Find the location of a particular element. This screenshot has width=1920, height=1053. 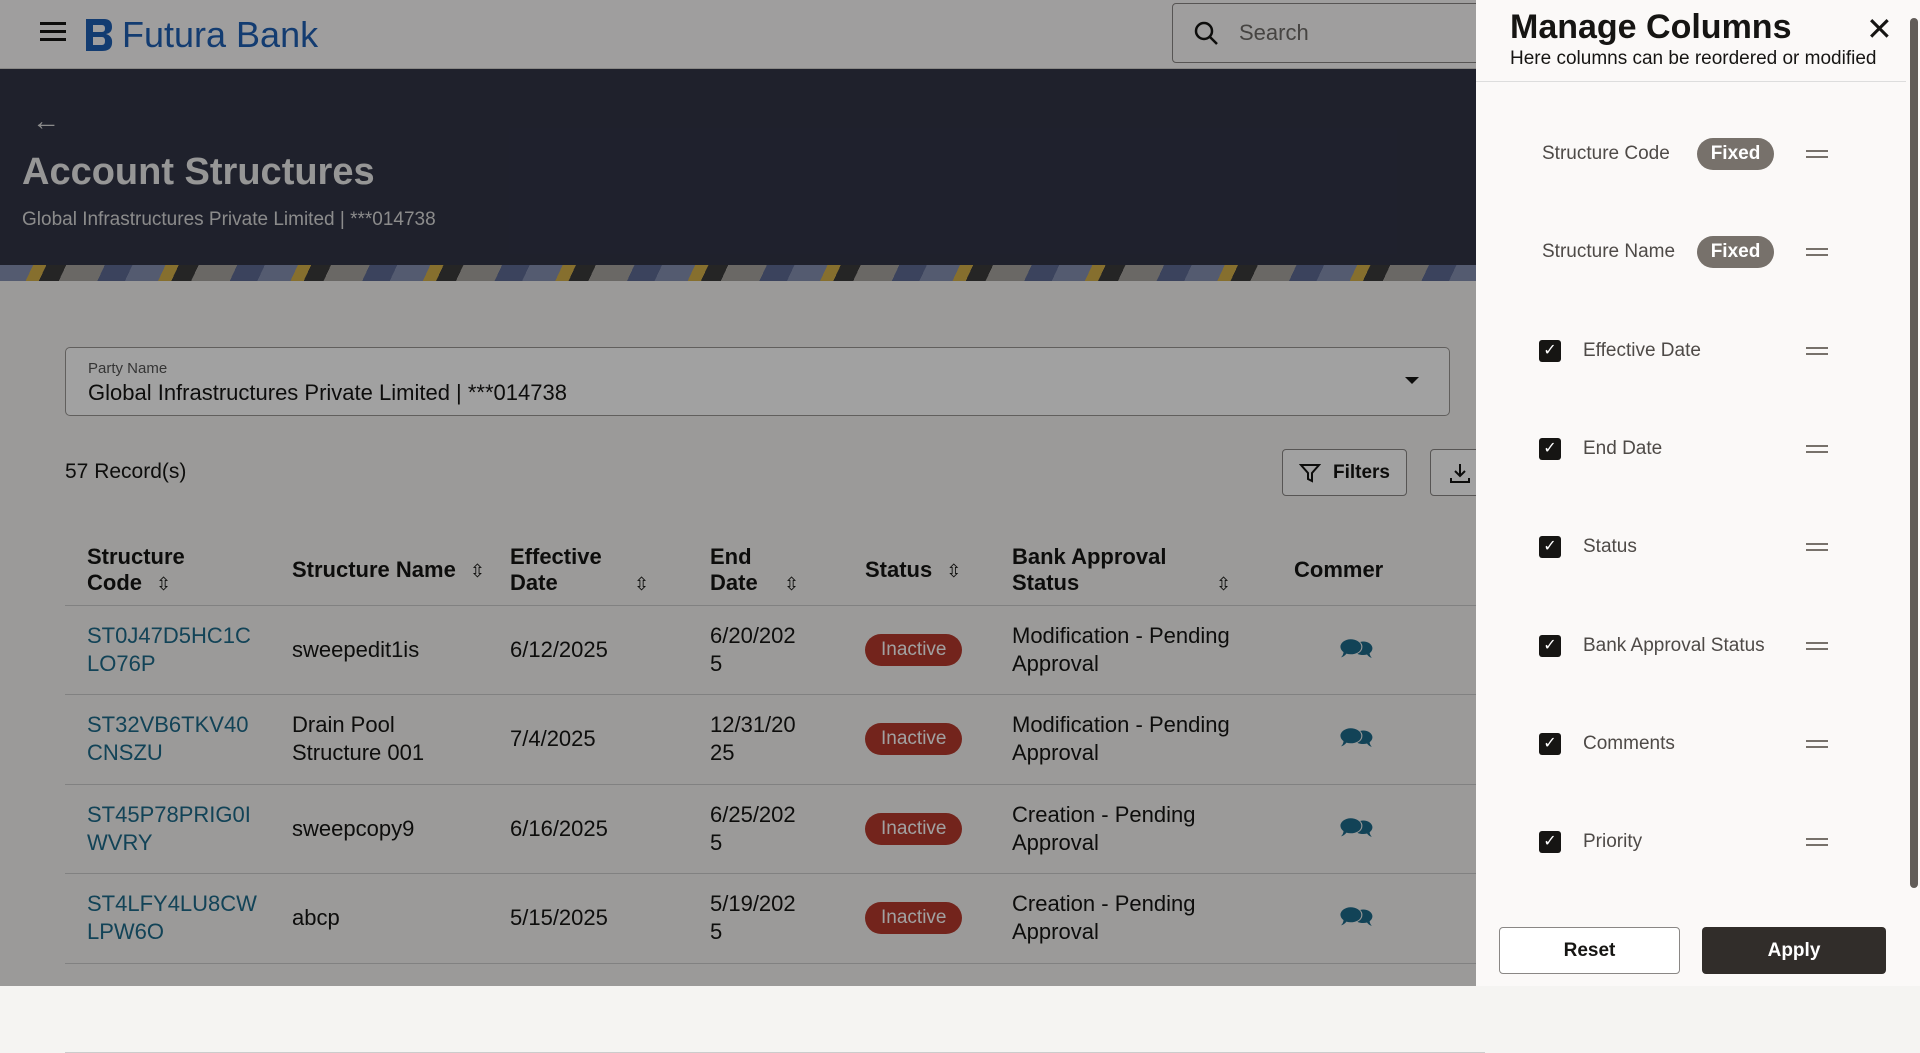

column-item: ✓ Bank Approval Status is located at coordinates (1691, 646).